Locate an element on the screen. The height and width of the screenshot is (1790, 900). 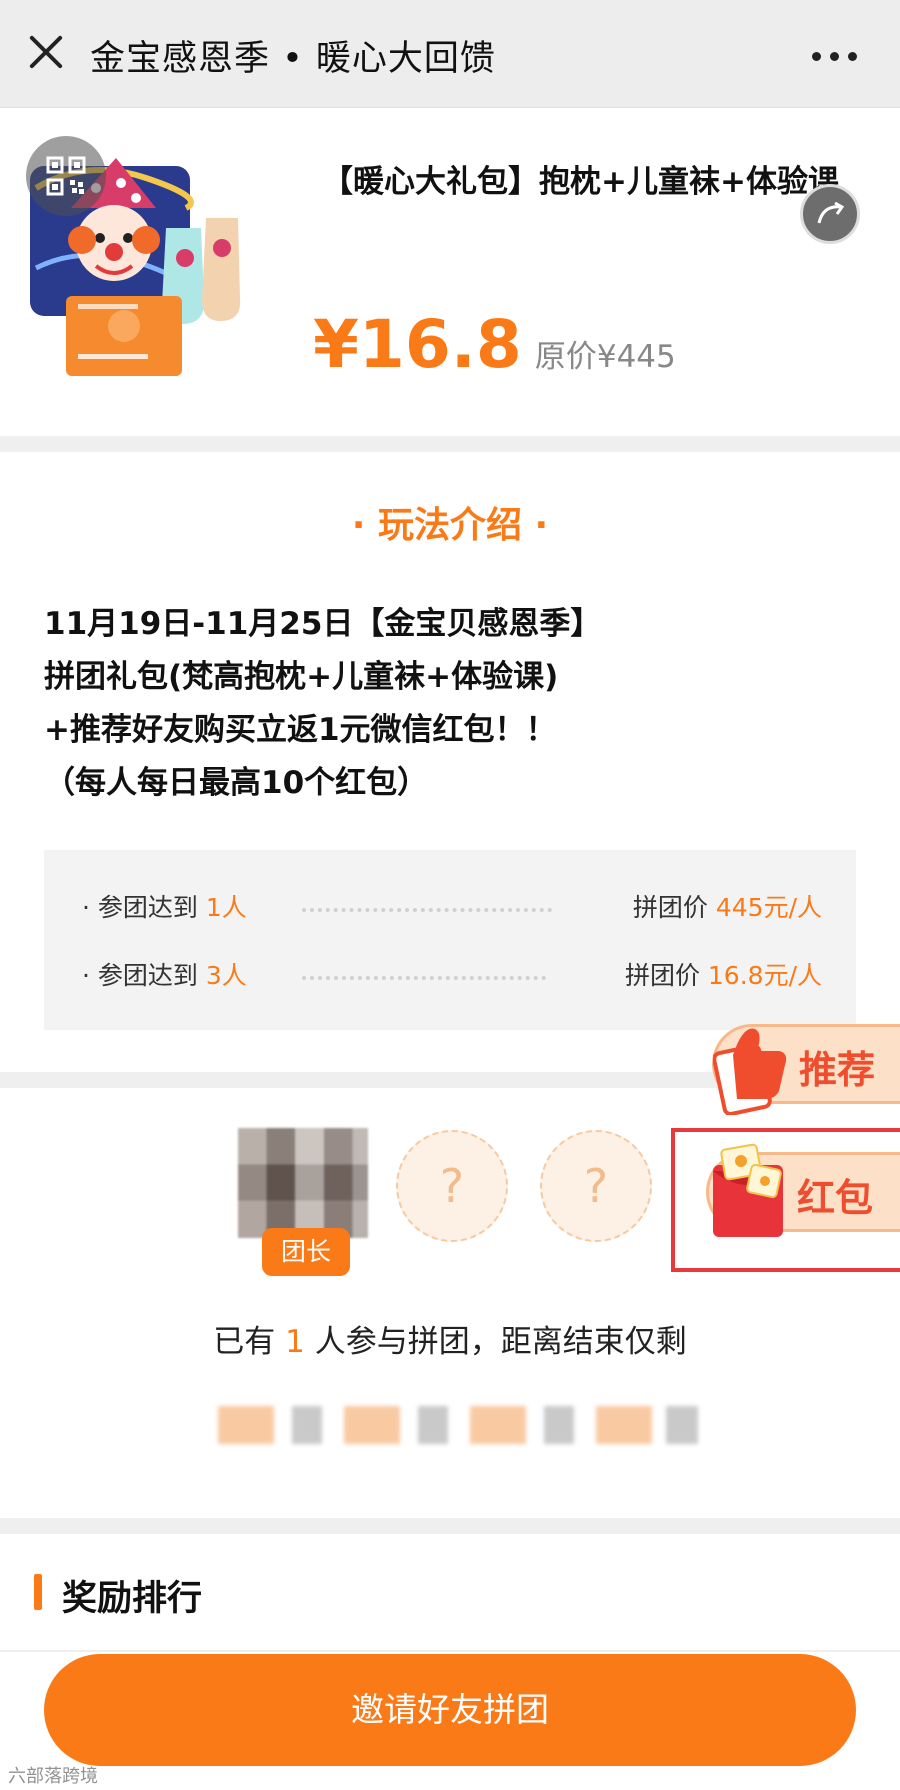
app-header: 金宝感恩季 • 暖心大回馈 is located at coordinates (450, 54).